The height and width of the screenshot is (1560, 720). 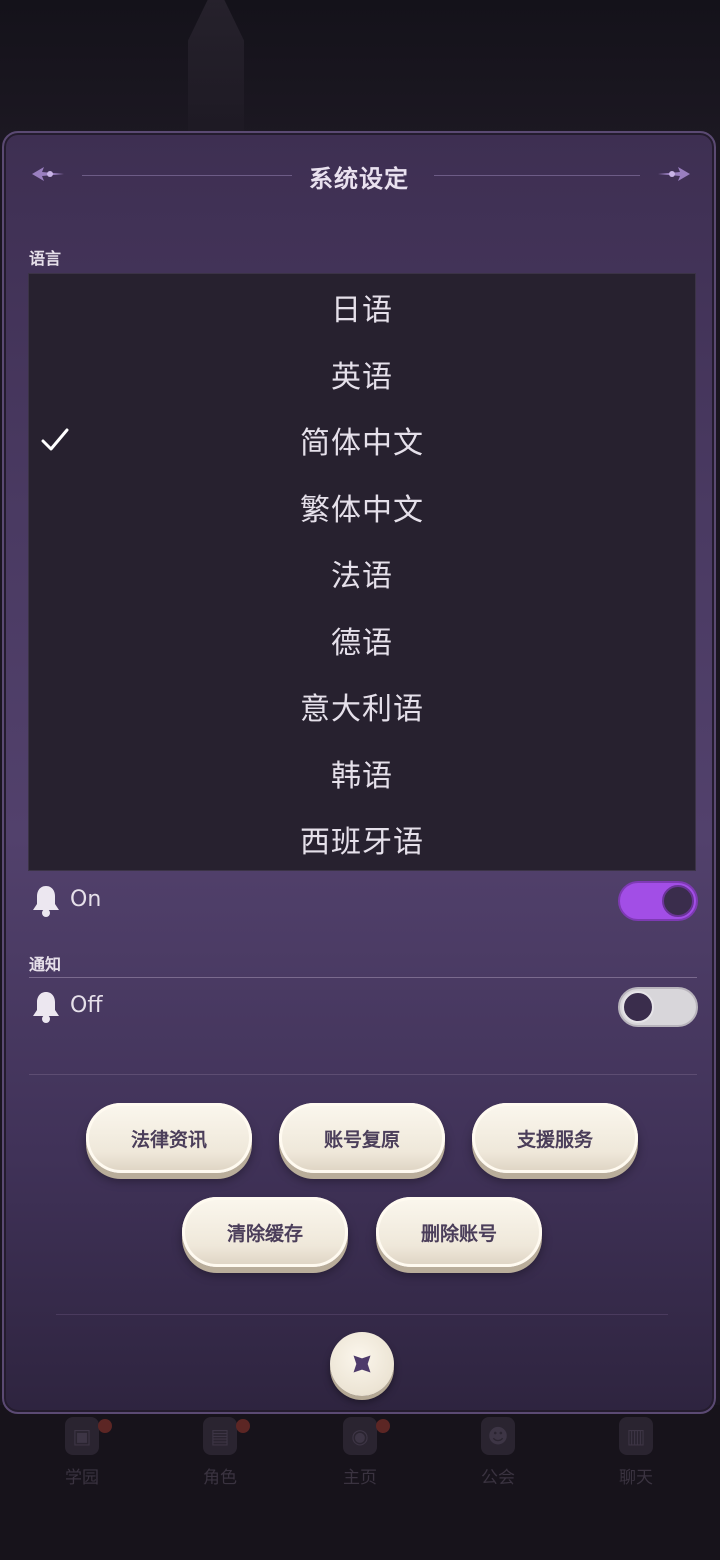 I want to click on modal-header: 系统设定, so click(x=359, y=175).